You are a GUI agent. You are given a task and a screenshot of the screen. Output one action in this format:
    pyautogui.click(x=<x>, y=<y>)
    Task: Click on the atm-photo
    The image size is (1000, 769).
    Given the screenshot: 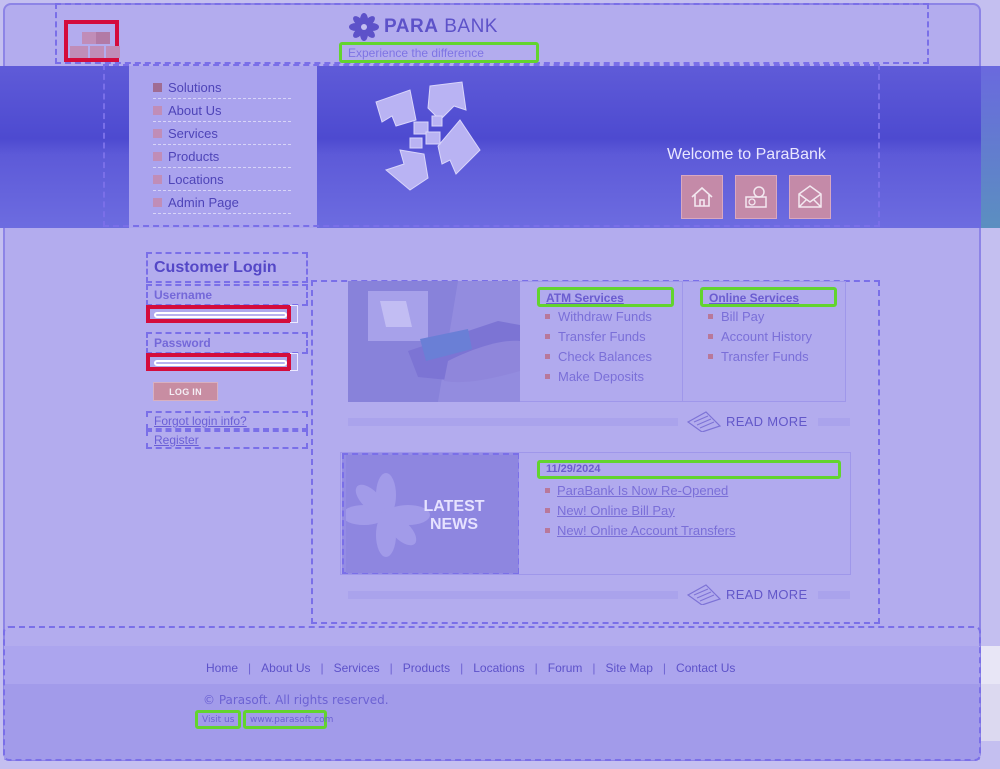 What is the action you would take?
    pyautogui.click(x=434, y=341)
    